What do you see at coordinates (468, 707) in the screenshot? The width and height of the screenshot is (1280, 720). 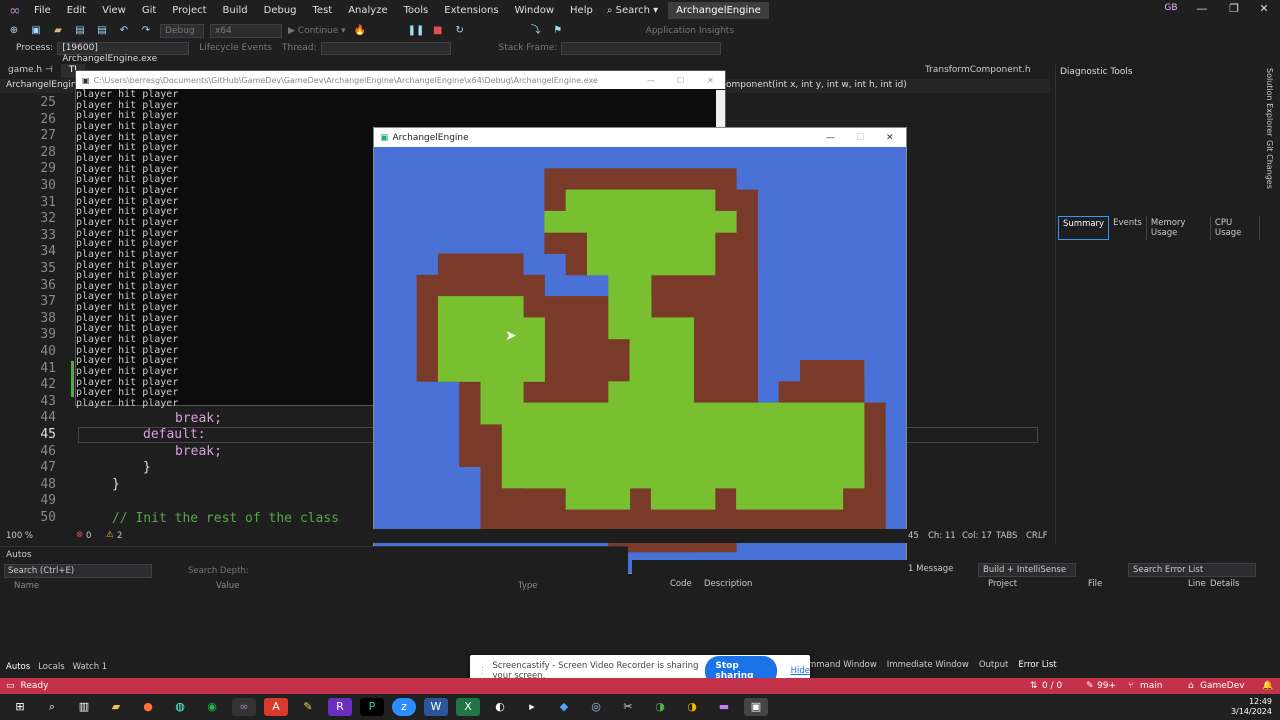 I see `excel-icon: X` at bounding box center [468, 707].